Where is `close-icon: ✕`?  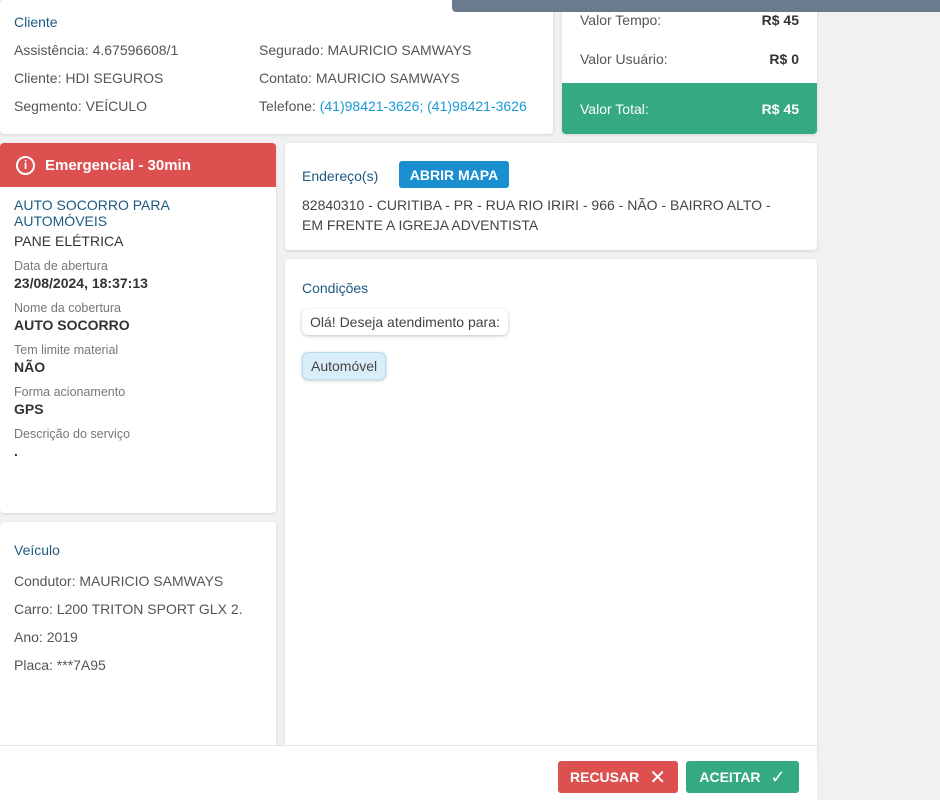
close-icon: ✕ is located at coordinates (657, 777).